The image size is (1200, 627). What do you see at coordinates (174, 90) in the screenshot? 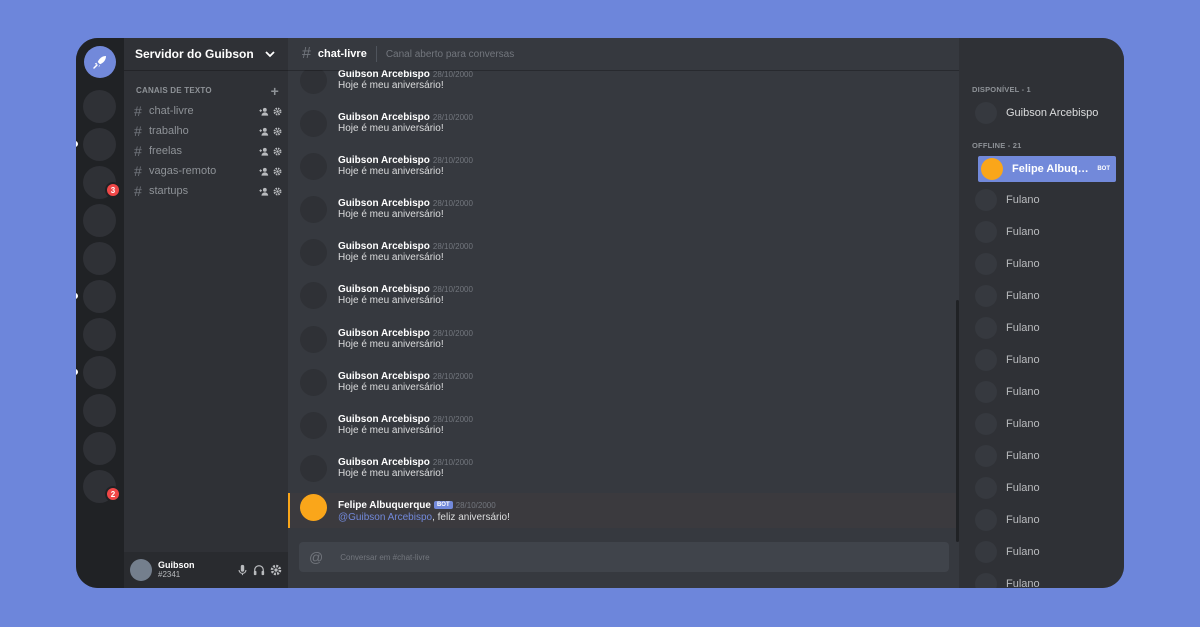
I see `category-label: CANAIS DE TEXTO` at bounding box center [174, 90].